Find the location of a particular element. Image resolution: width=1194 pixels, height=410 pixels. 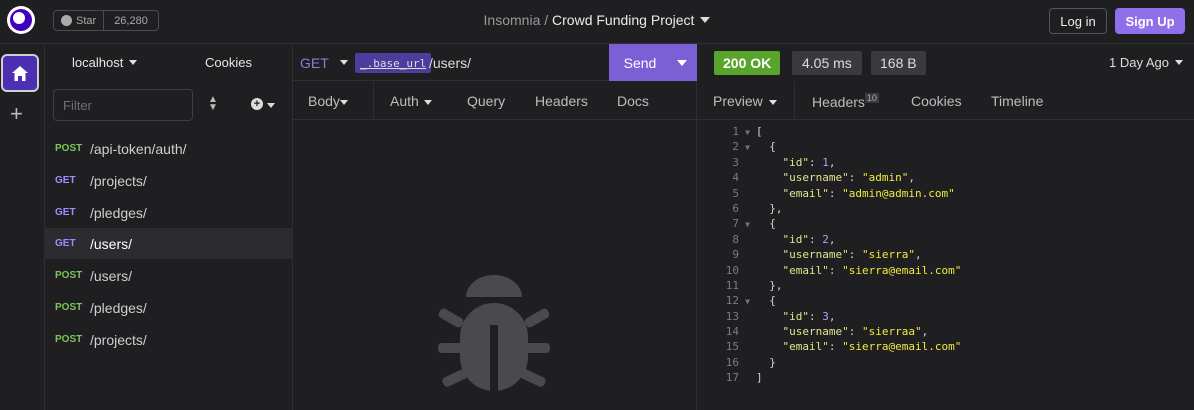

code-line: 11 }, is located at coordinates (754, 285).